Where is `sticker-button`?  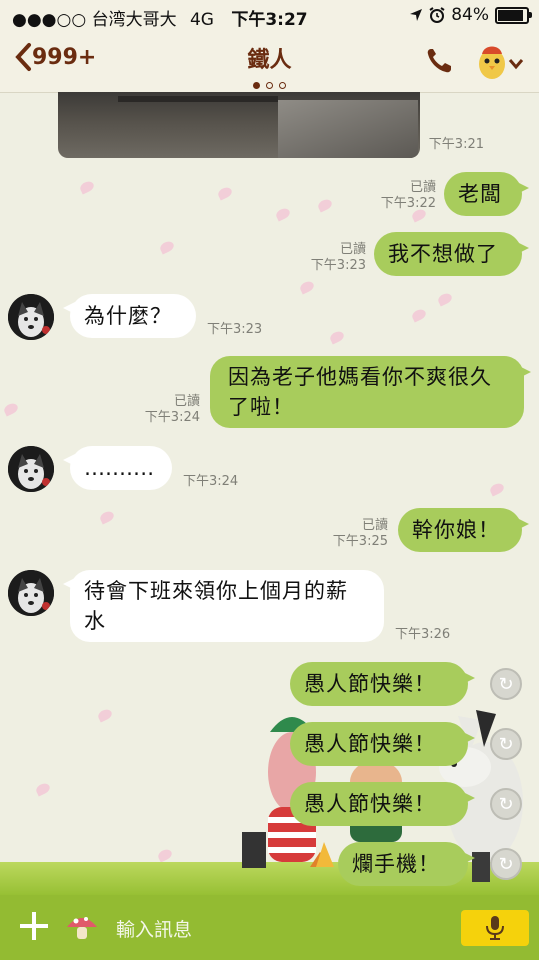
sticker-button is located at coordinates (82, 927).